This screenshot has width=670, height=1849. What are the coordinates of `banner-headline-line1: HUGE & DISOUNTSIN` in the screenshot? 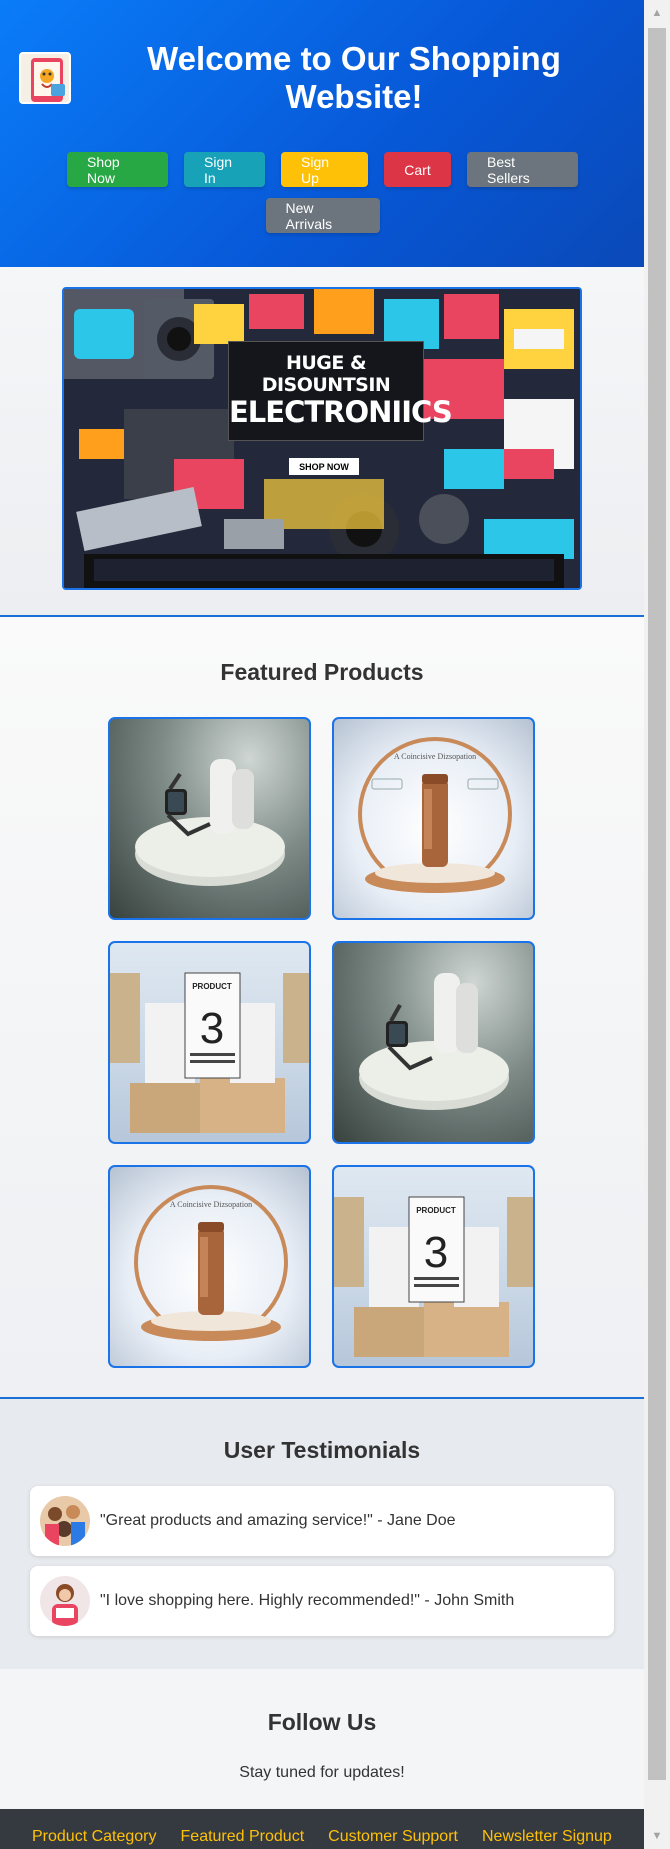 It's located at (326, 374).